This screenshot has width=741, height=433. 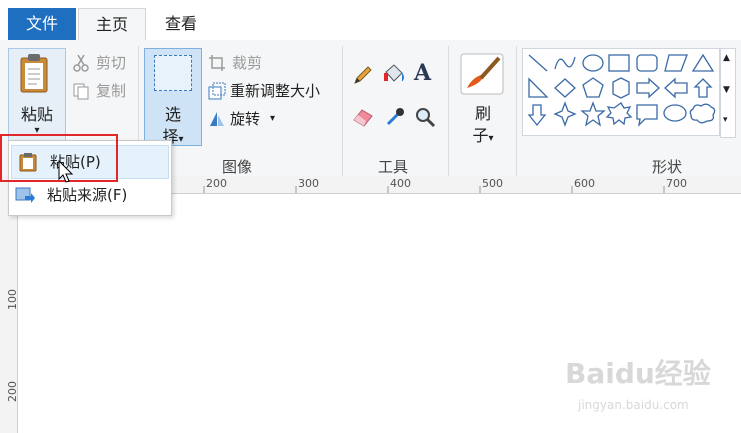 I want to click on tab-file: 文件, so click(x=42, y=24).